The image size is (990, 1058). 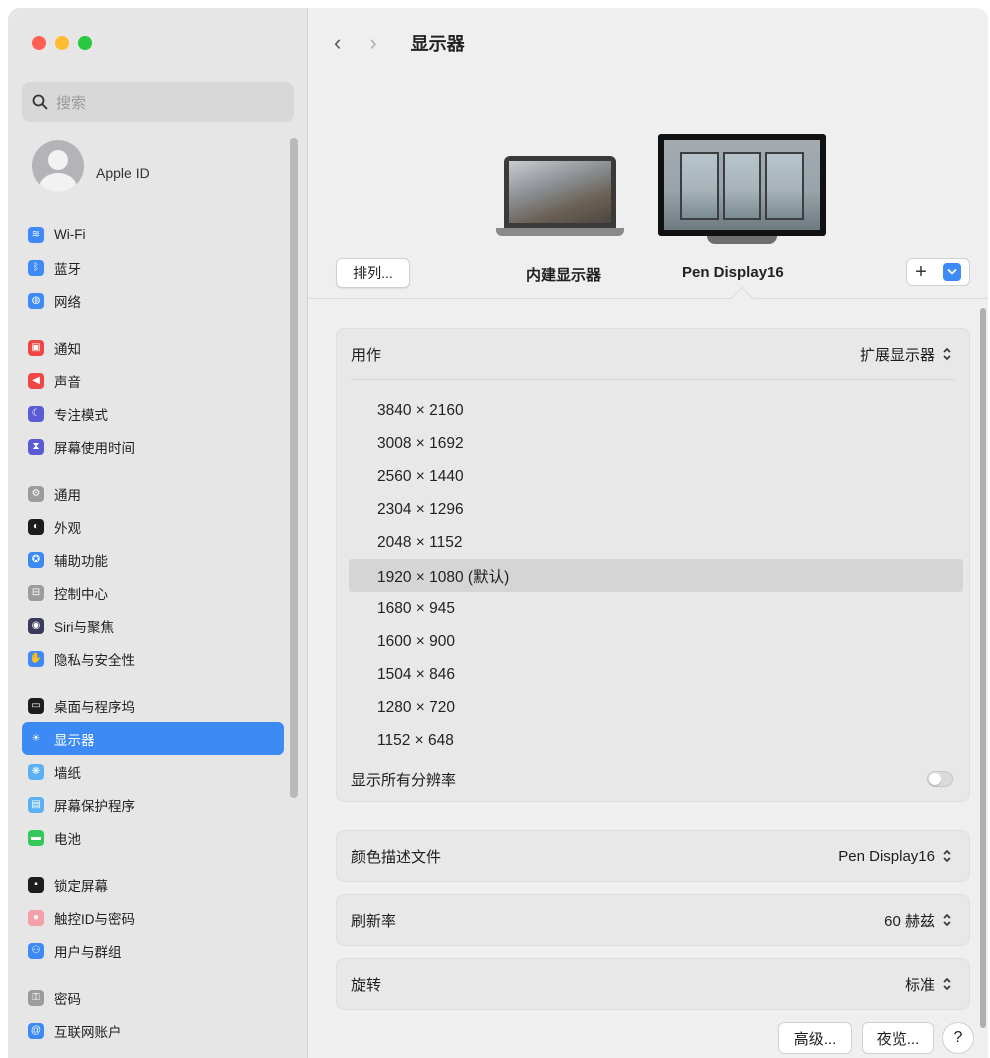 I want to click on main-scrollbar, so click(x=983, y=668).